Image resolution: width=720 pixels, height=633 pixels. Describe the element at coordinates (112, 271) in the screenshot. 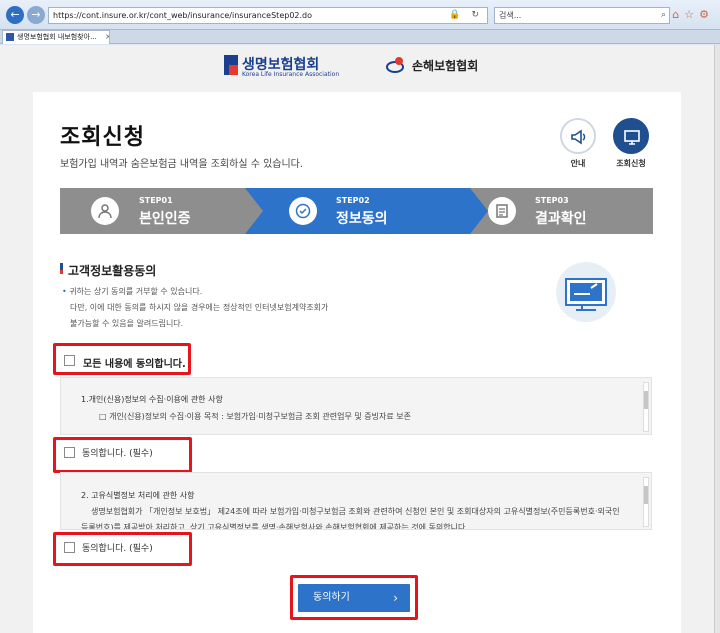

I see `section-title: 고객정보활용동의` at that location.